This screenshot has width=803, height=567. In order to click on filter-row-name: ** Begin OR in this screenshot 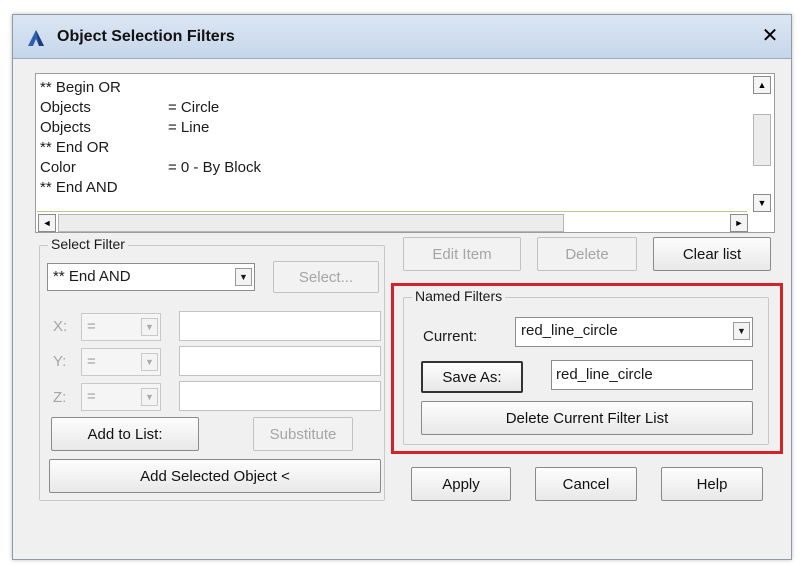, I will do `click(80, 87)`.